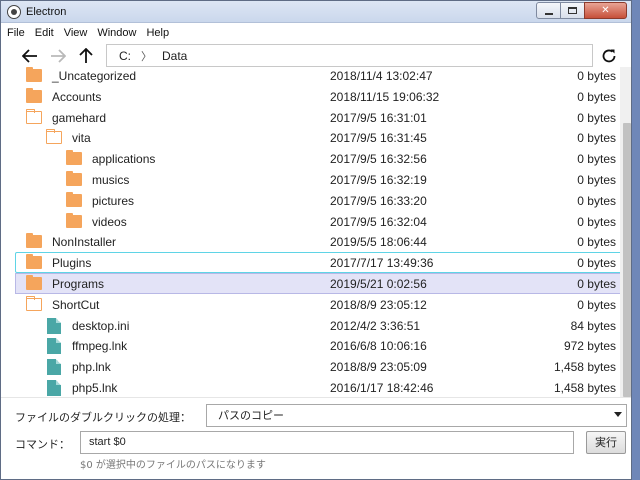  I want to click on file-modified-date: 2017/9/5 16:32:19, so click(378, 180).